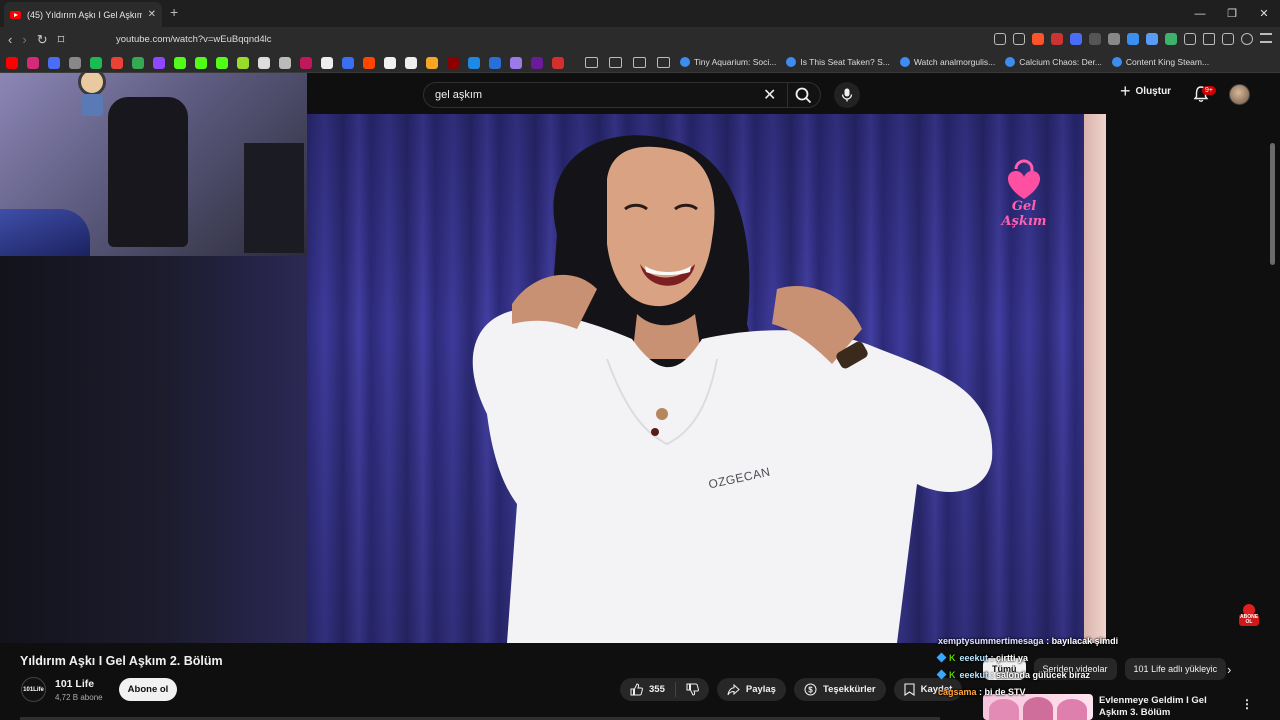 This screenshot has height=720, width=1280. I want to click on thumb-figure, so click(1004, 709).